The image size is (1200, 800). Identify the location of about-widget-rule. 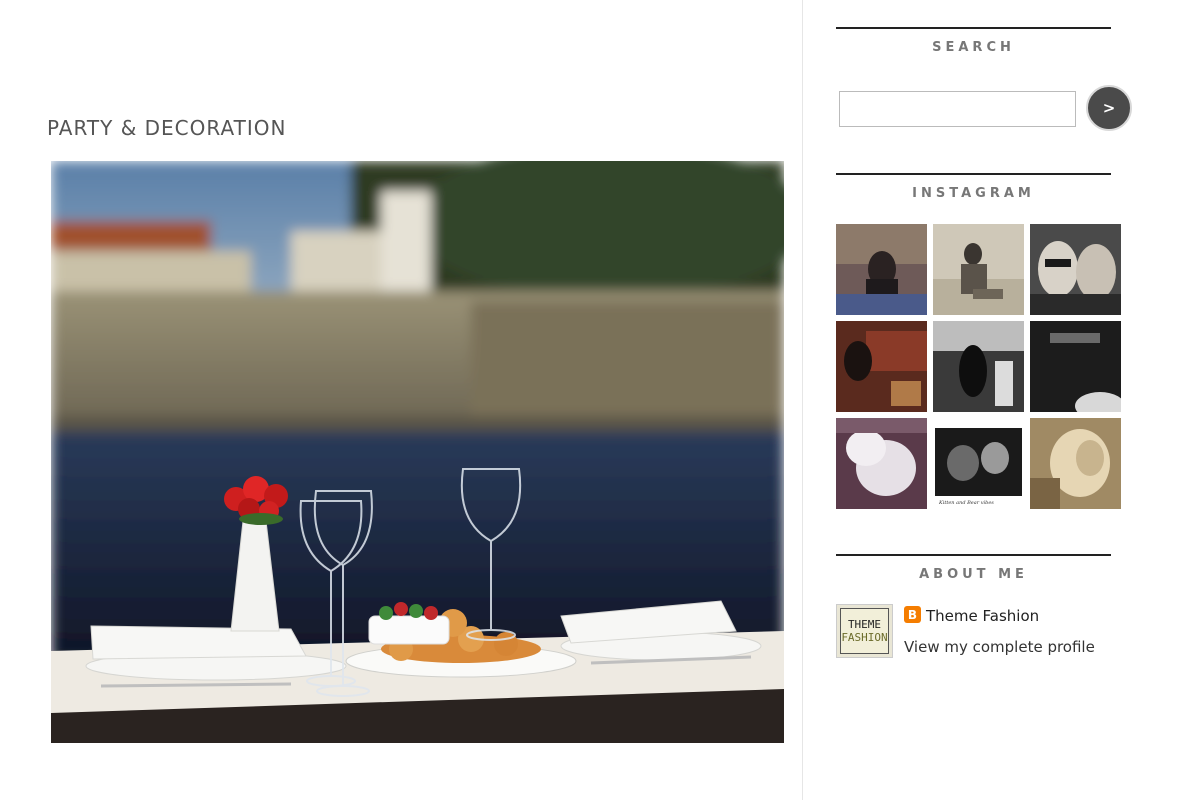
(973, 555).